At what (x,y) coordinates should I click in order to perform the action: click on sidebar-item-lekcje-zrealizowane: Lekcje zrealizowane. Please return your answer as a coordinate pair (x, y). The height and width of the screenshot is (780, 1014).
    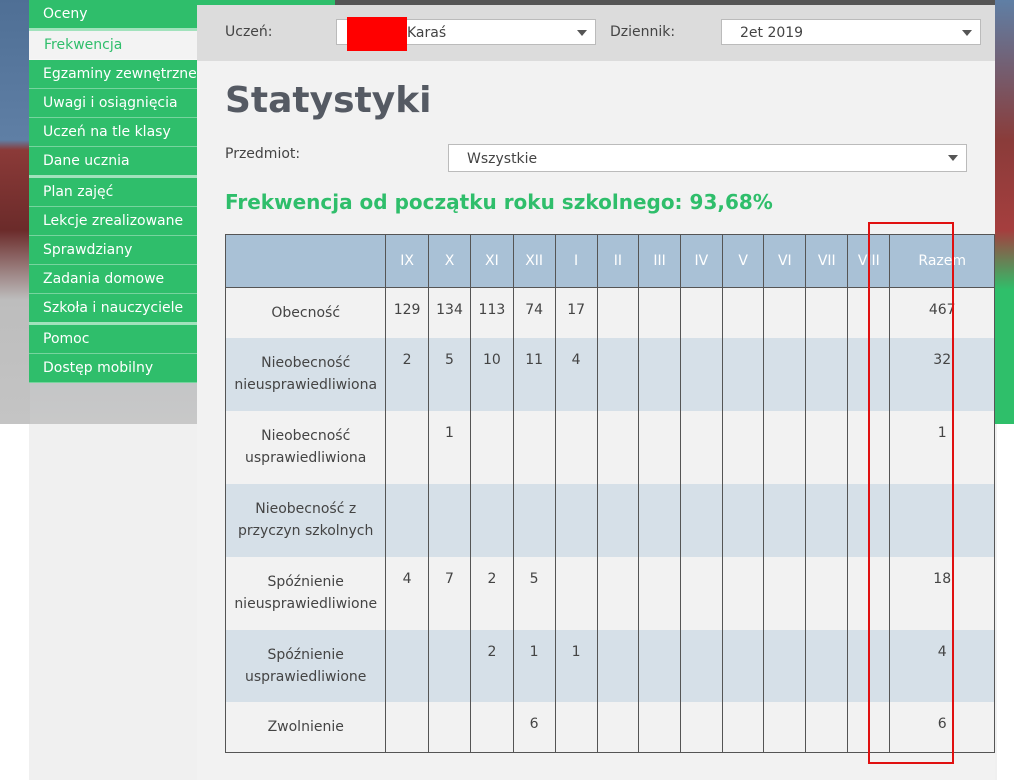
    Looking at the image, I should click on (113, 221).